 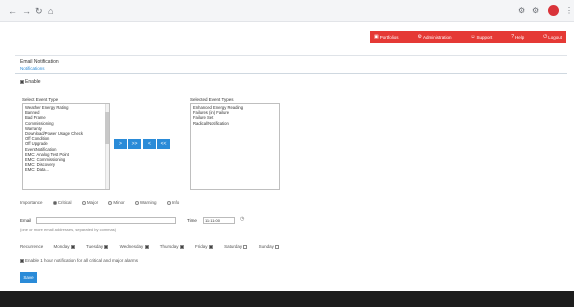 What do you see at coordinates (555, 37) in the screenshot?
I see `nav-label: Logout` at bounding box center [555, 37].